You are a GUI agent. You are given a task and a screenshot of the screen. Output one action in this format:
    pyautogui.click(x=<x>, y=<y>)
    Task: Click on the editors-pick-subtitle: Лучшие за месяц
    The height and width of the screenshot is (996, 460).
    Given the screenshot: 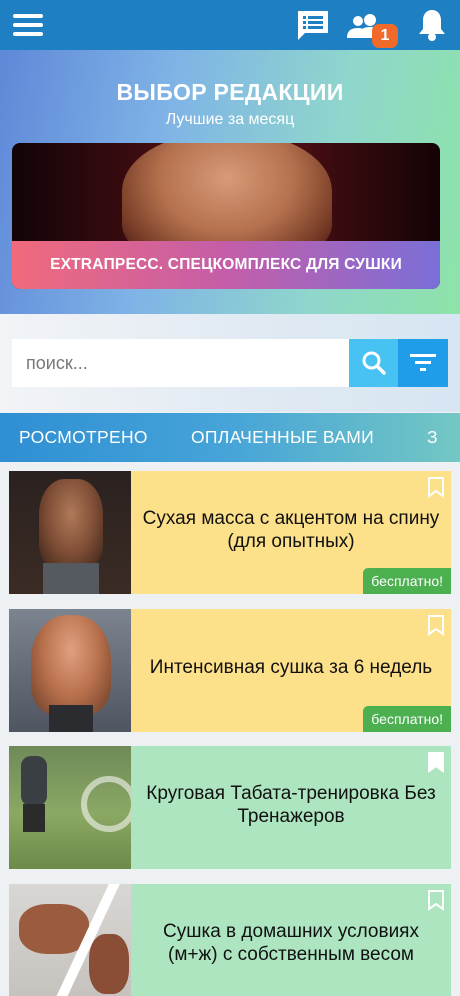 What is the action you would take?
    pyautogui.click(x=230, y=119)
    